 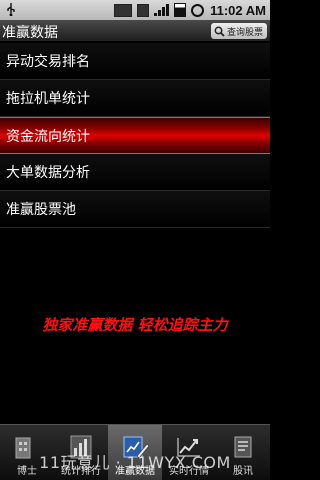 I want to click on status-bar: 11:02 AM, so click(x=135, y=10).